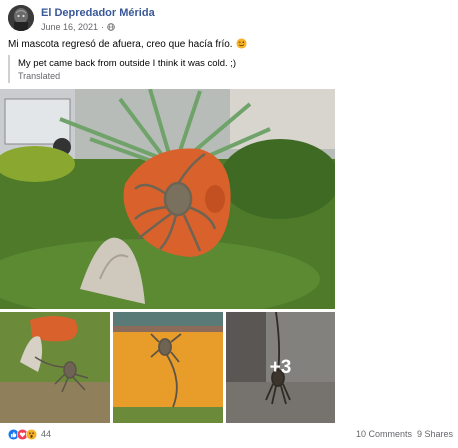  Describe the element at coordinates (69, 27) in the screenshot. I see `post-date: June 16, 2021` at that location.